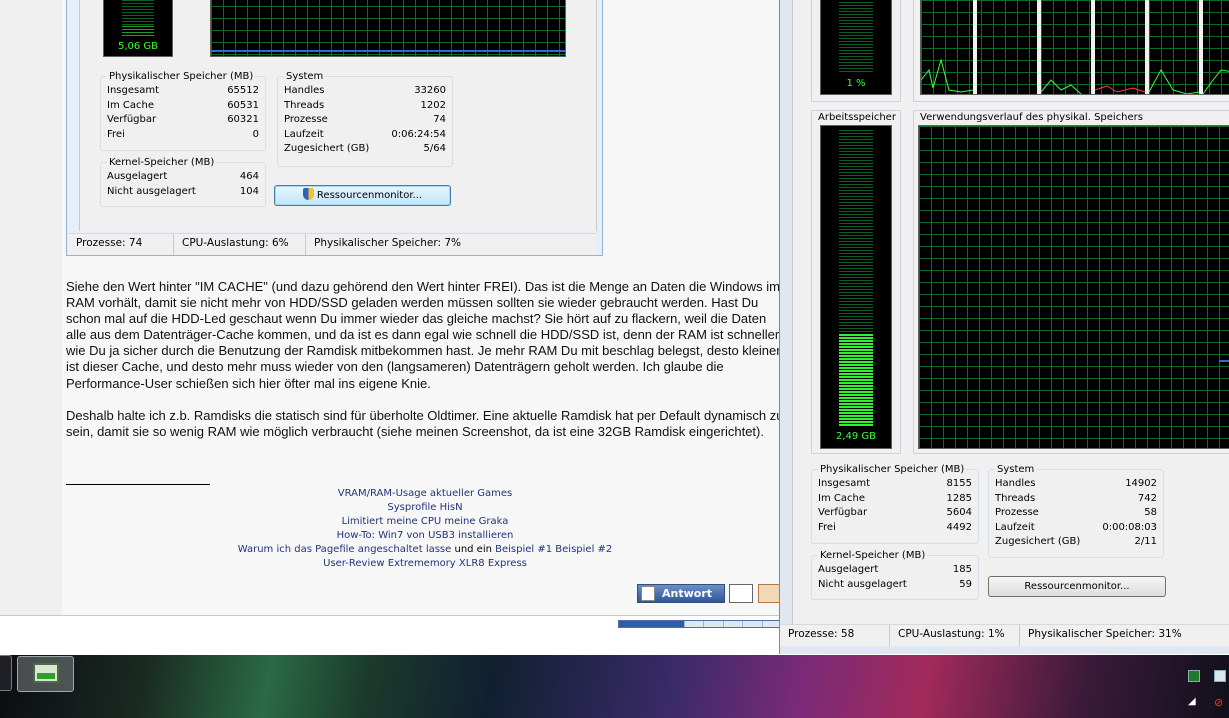 The height and width of the screenshot is (718, 1229). What do you see at coordinates (183, 106) in the screenshot?
I see `stat-row: Im Cache 60531` at bounding box center [183, 106].